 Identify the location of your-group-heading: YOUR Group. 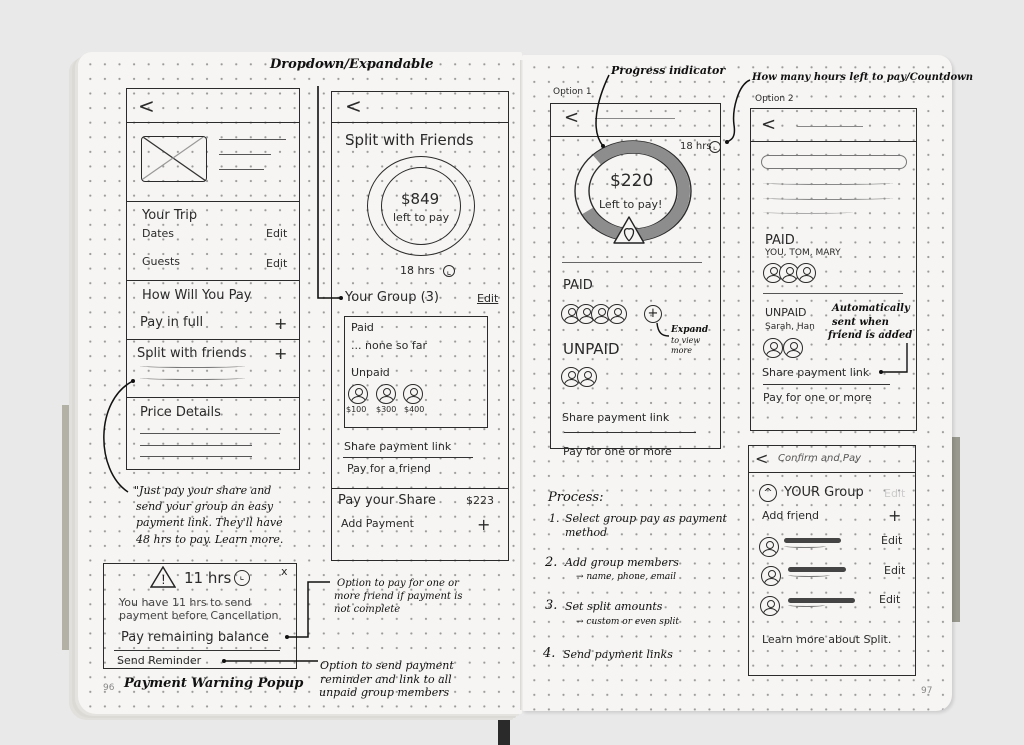
(824, 492).